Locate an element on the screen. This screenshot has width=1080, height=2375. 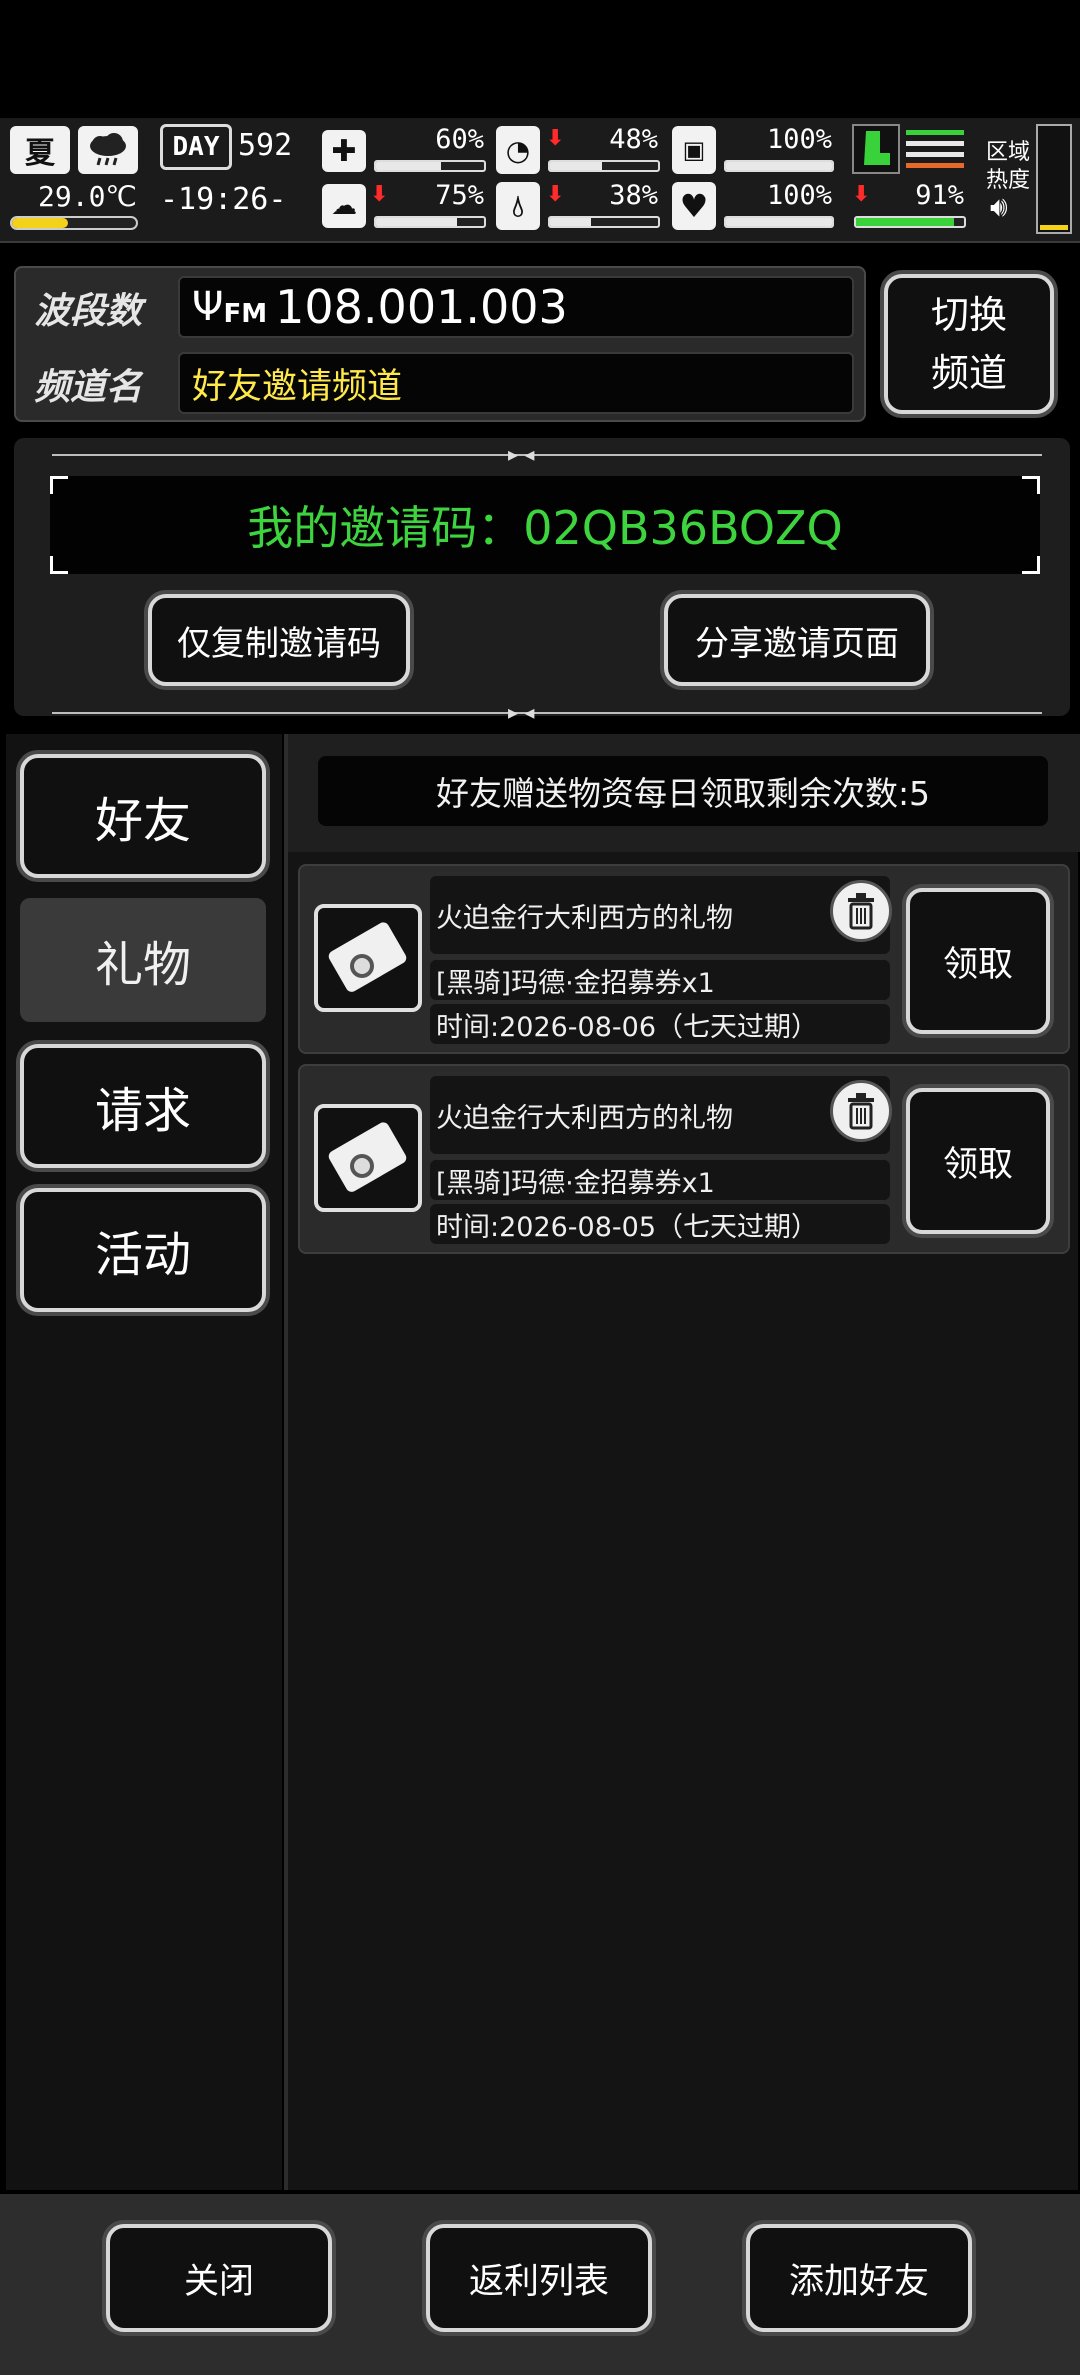
close-label: 关闭 is located at coordinates (218, 2281).